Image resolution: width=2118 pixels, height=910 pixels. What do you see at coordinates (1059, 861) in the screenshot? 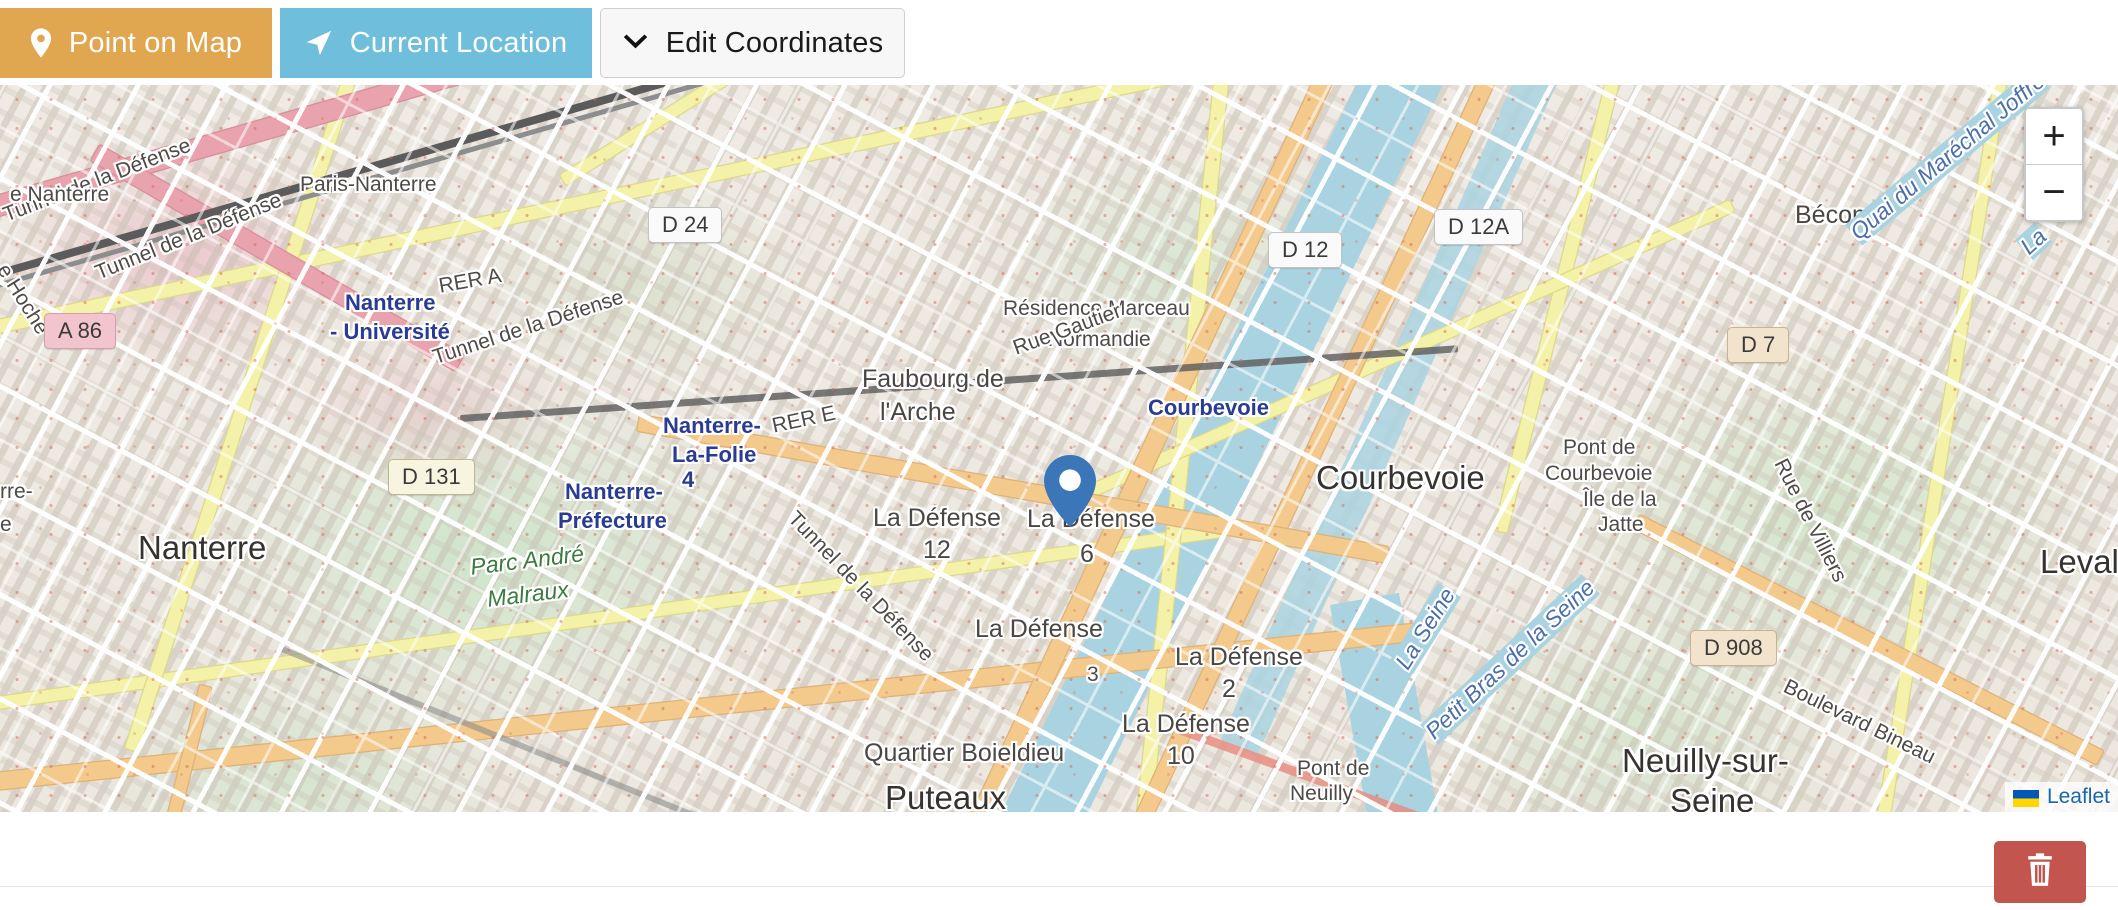
I see `below-map-area` at bounding box center [1059, 861].